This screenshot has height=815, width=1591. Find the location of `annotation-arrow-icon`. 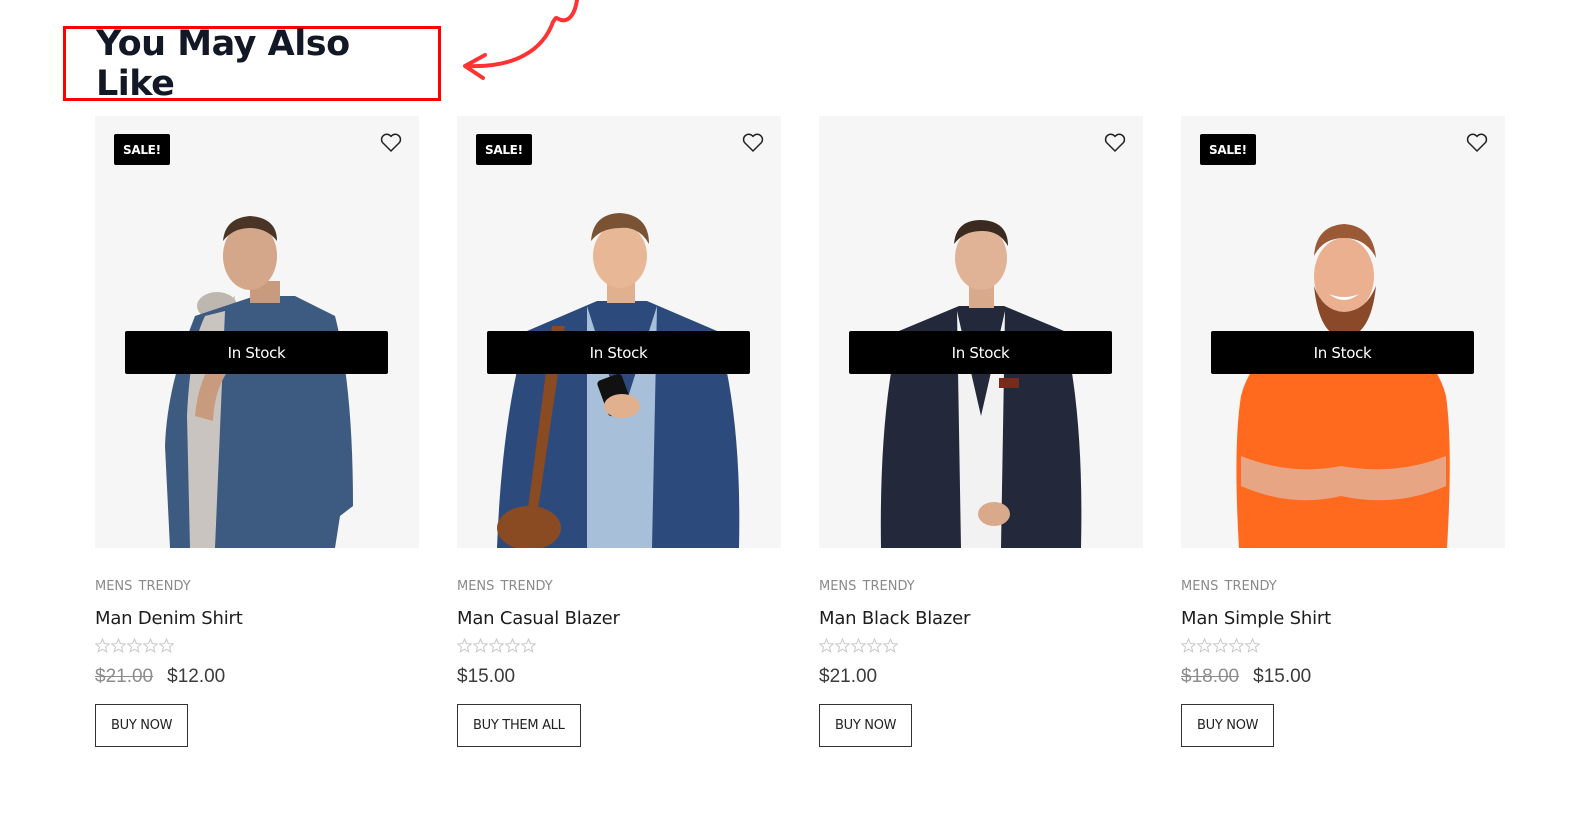

annotation-arrow-icon is located at coordinates (521, 40).